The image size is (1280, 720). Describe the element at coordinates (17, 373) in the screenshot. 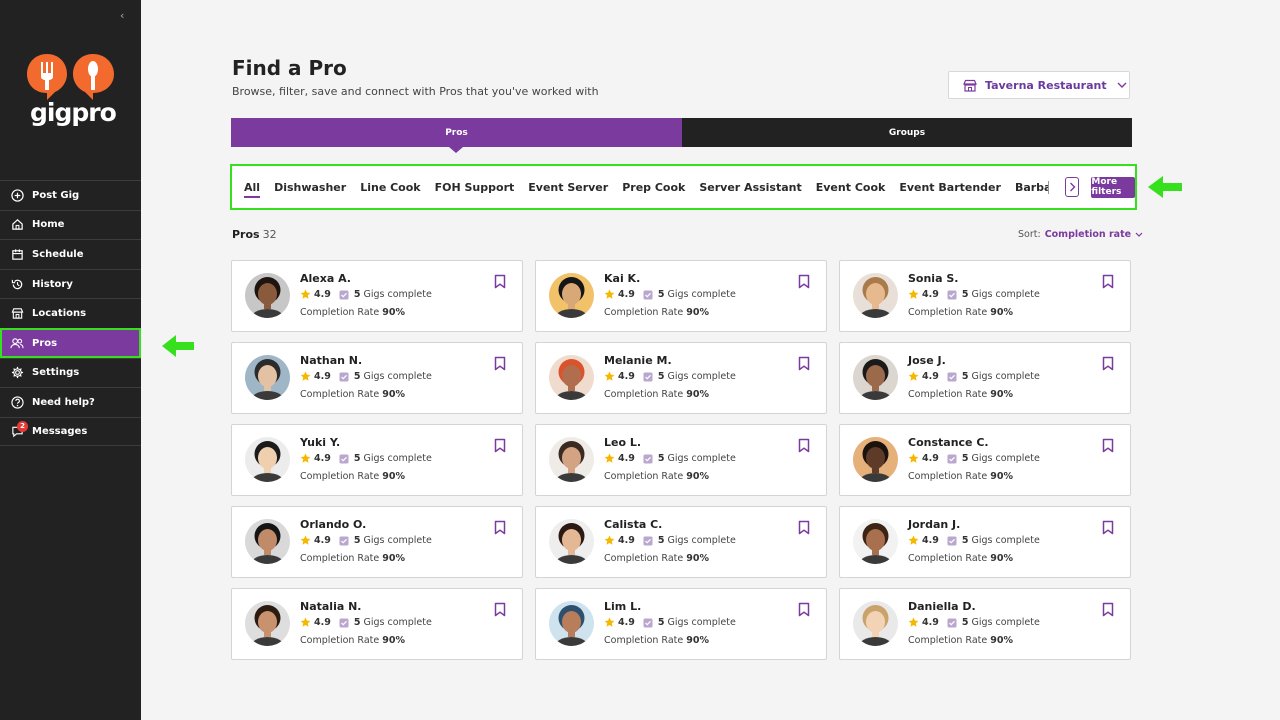

I see `gear-icon` at that location.